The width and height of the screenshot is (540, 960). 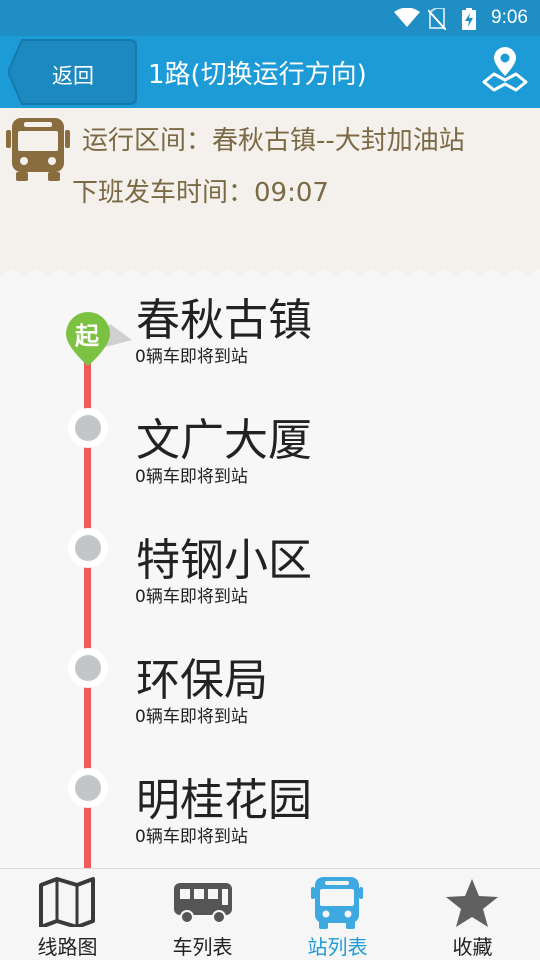 I want to click on back-button: 返回, so click(x=73, y=71).